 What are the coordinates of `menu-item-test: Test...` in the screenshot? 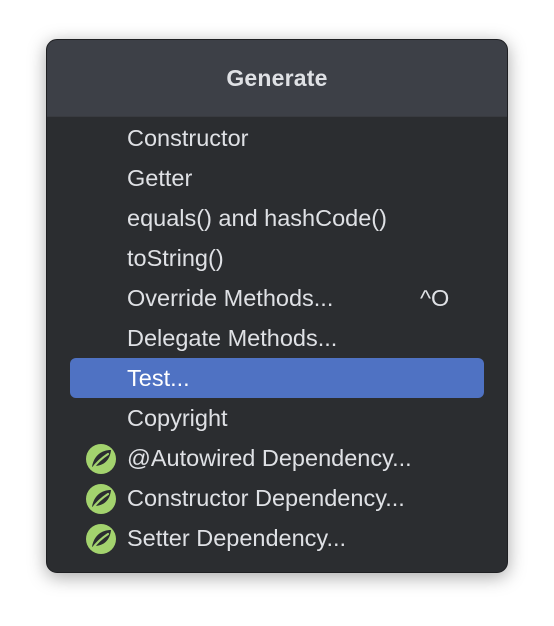 It's located at (277, 378).